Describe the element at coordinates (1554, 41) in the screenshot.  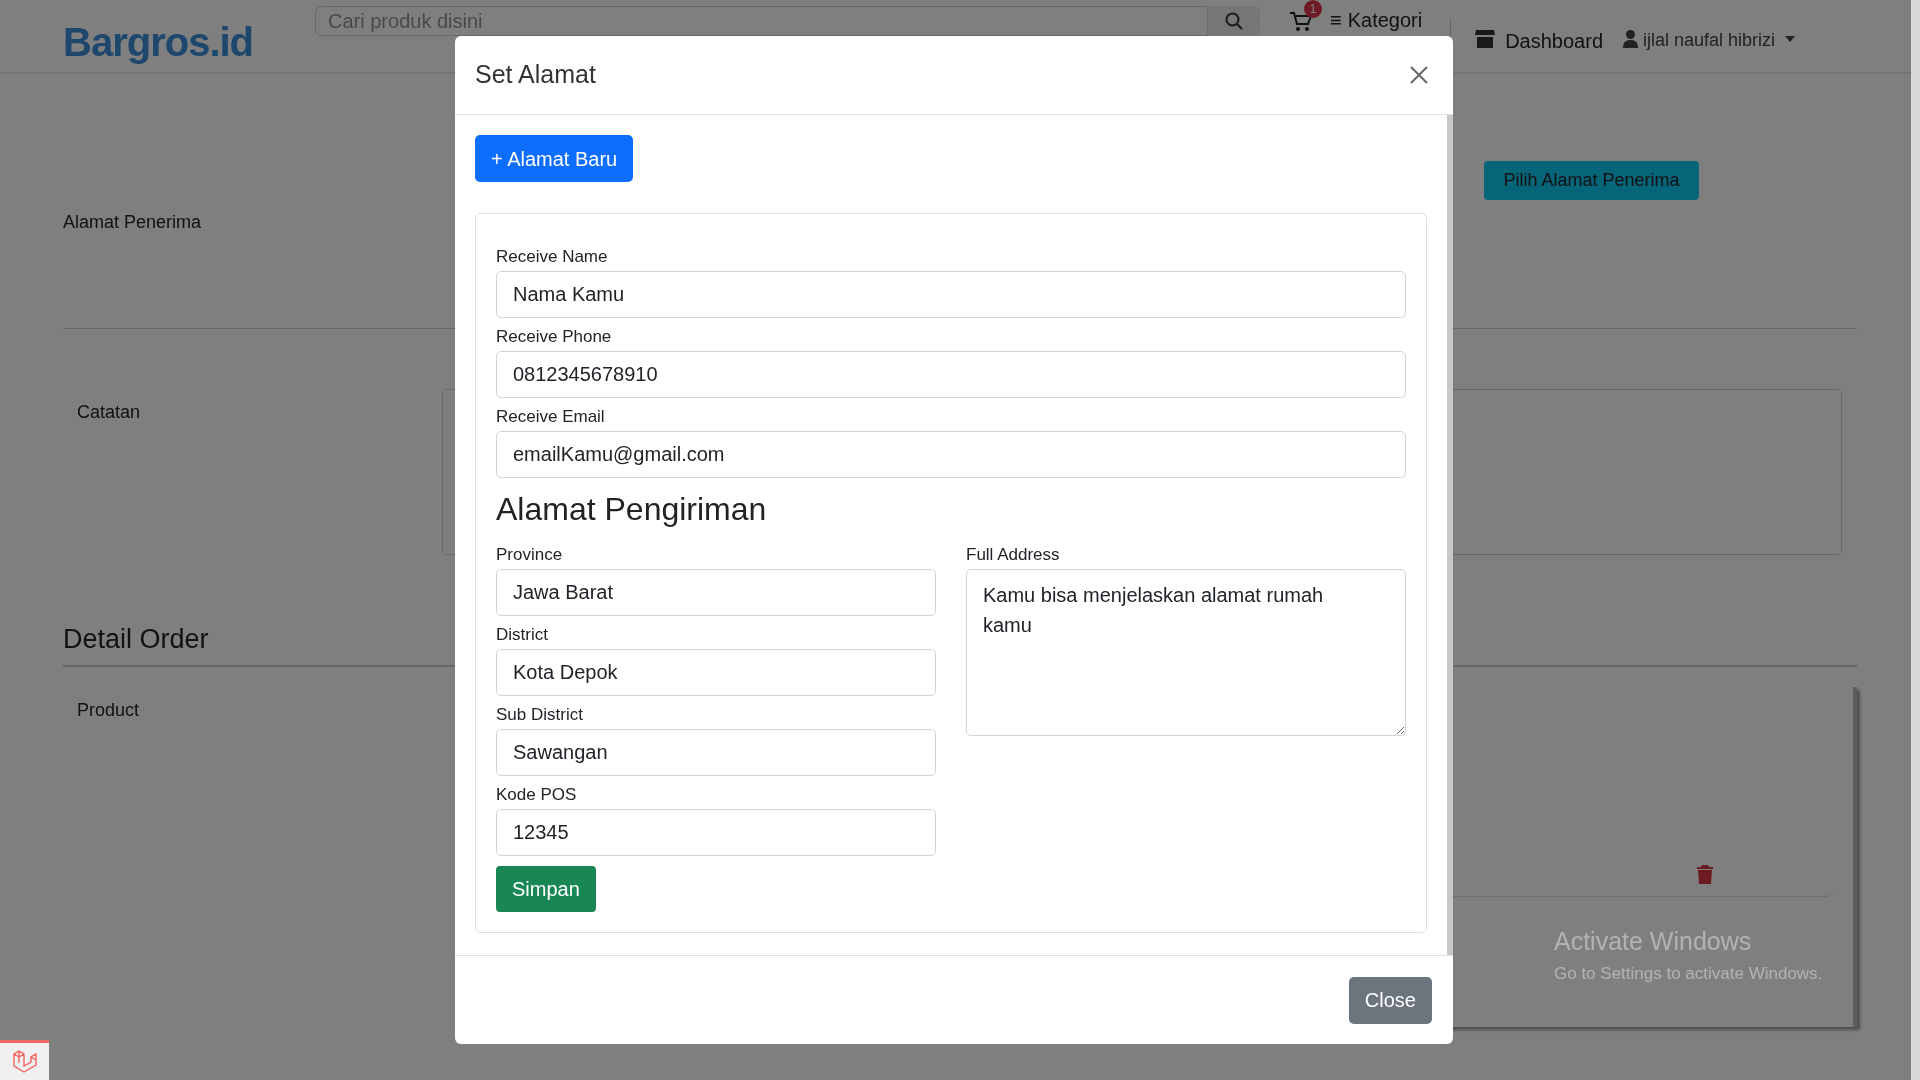
I see `dashboard-link: Dashboard` at that location.